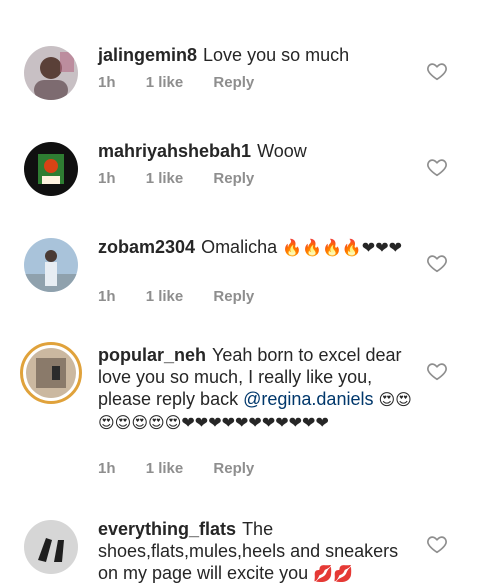  What do you see at coordinates (147, 55) in the screenshot?
I see `comment-username: jalingemin8` at bounding box center [147, 55].